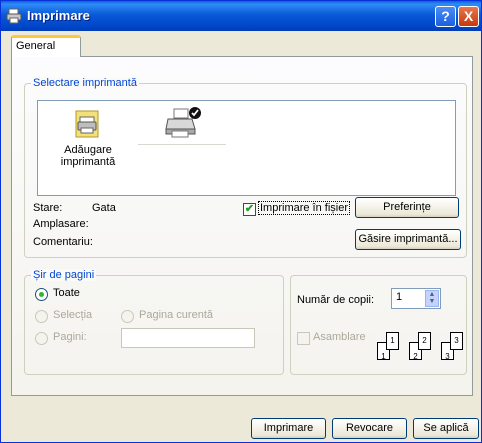 The height and width of the screenshot is (443, 482). Describe the element at coordinates (127, 316) in the screenshot. I see `current-page-radio` at that location.